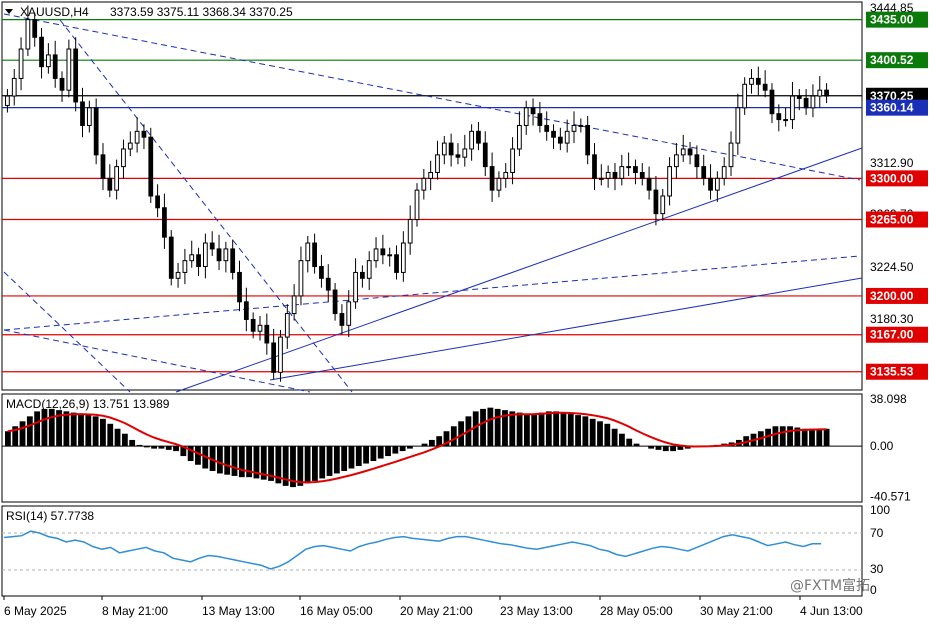  What do you see at coordinates (54, 12) in the screenshot?
I see `symbol-title: XAUUSD,H4` at bounding box center [54, 12].